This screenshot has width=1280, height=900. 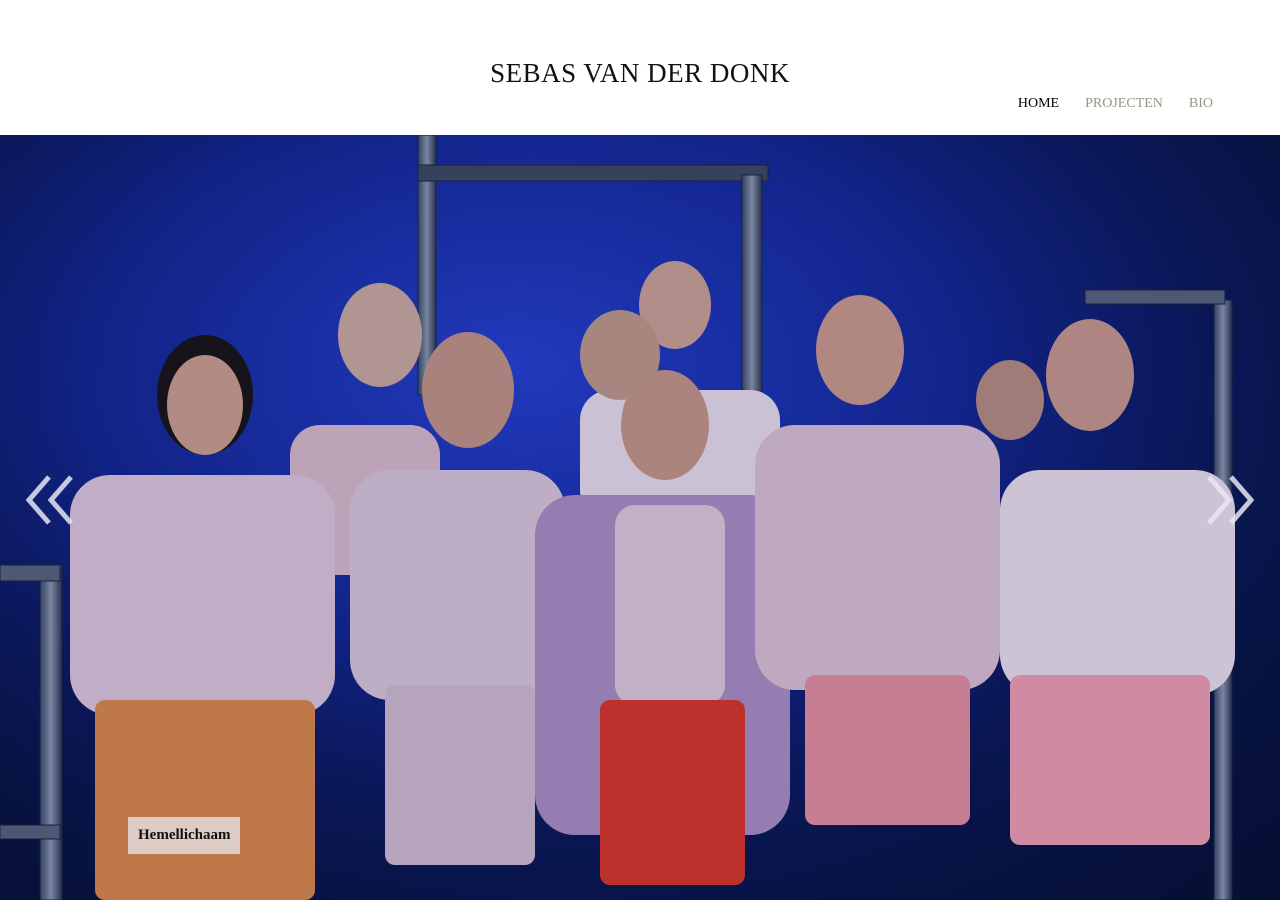 I want to click on prev-slide-button, so click(x=50, y=500).